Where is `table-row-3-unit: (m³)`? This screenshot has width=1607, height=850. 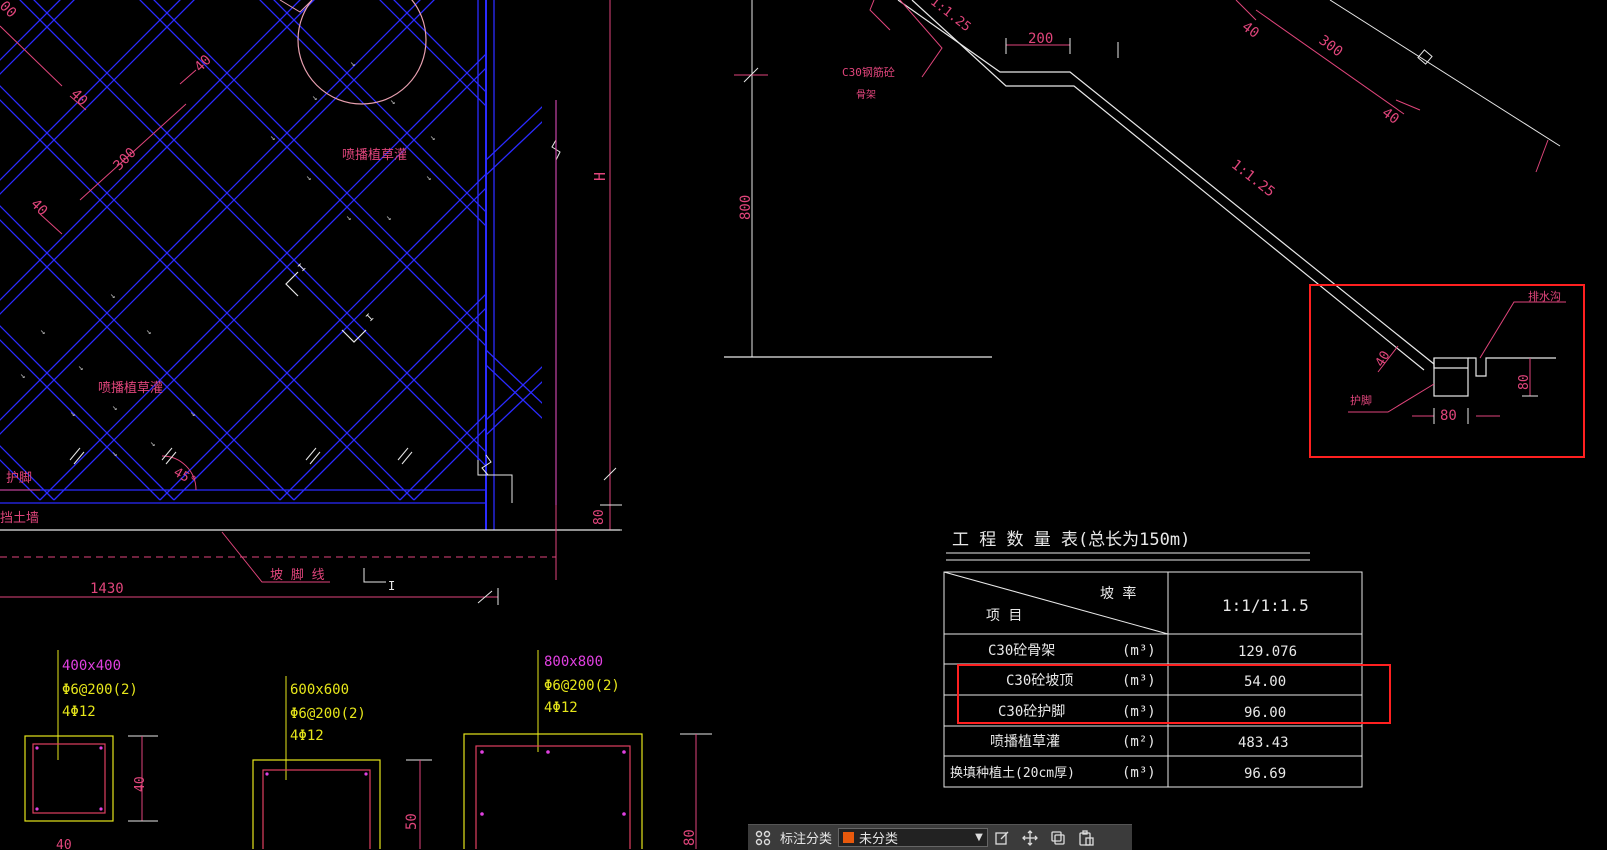 table-row-3-unit: (m³) is located at coordinates (1139, 712).